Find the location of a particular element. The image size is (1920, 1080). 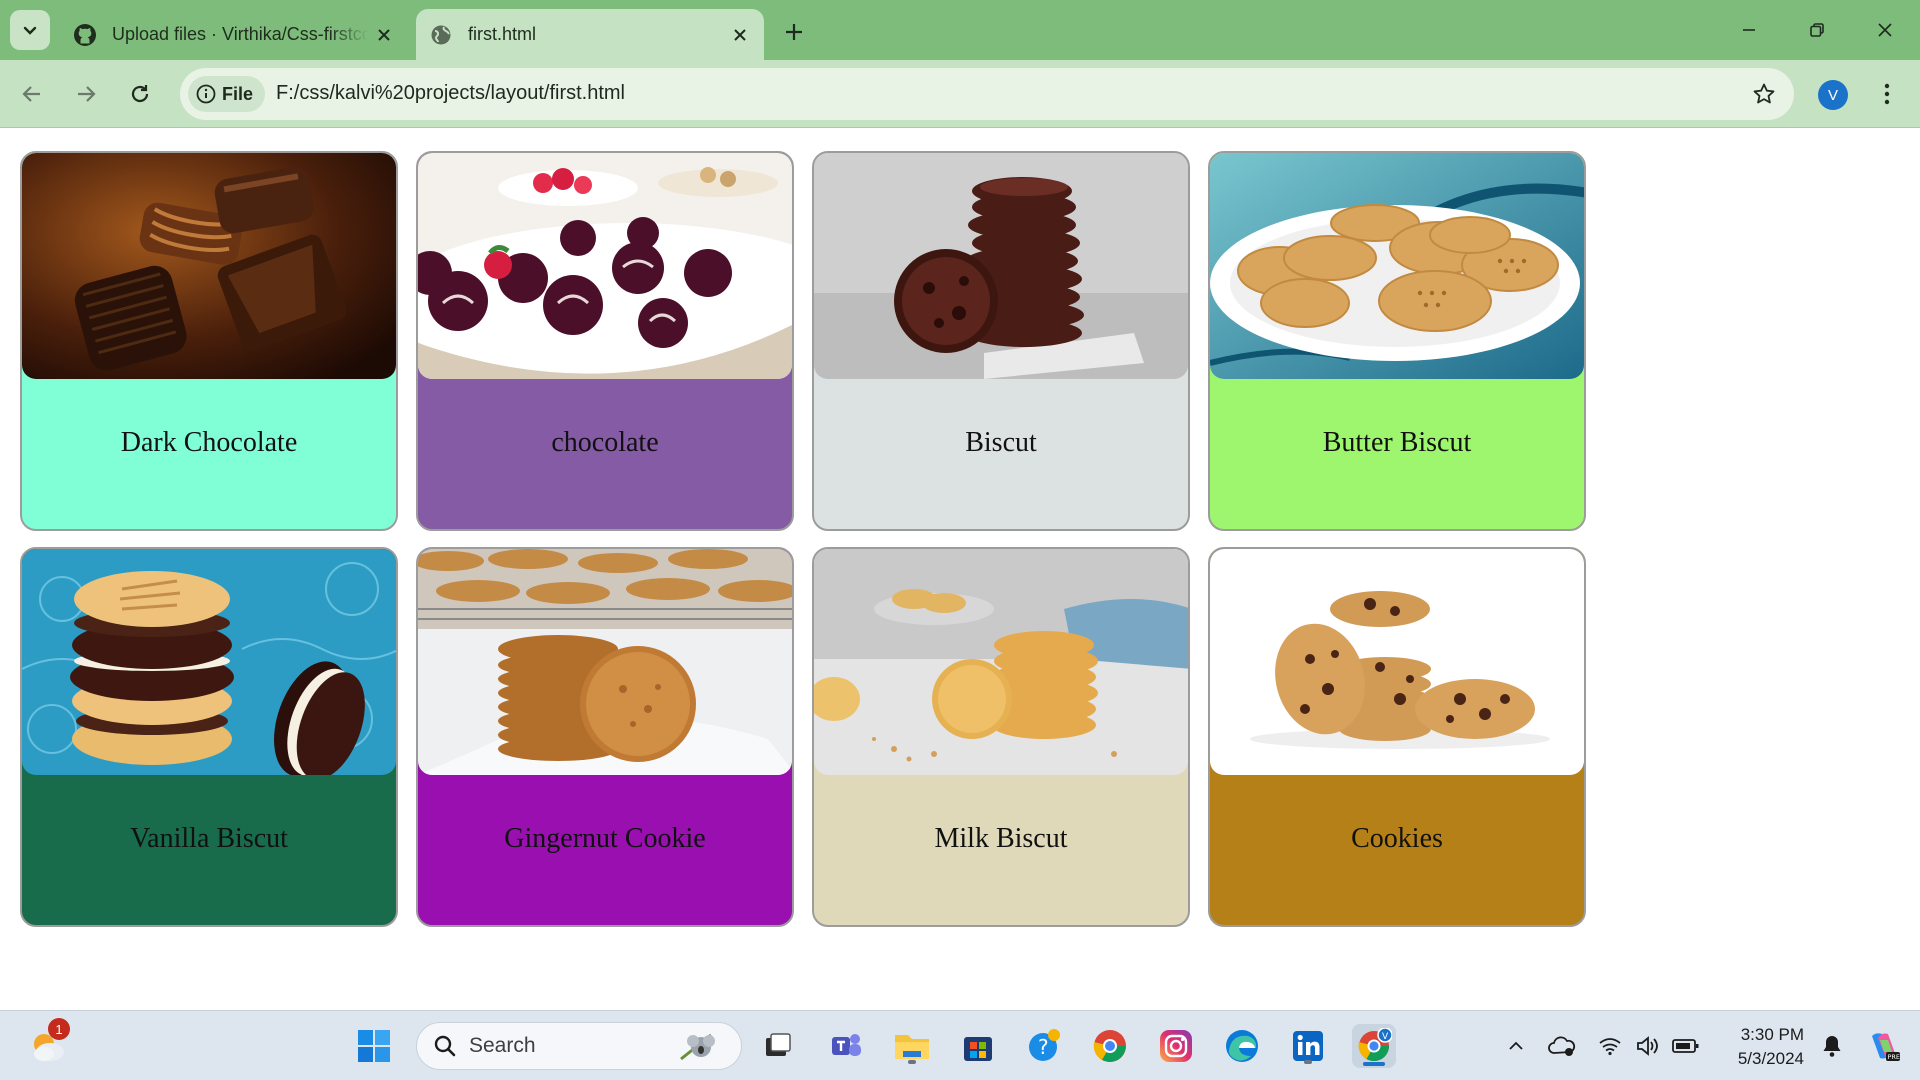

tab-title: first.html is located at coordinates (502, 34).